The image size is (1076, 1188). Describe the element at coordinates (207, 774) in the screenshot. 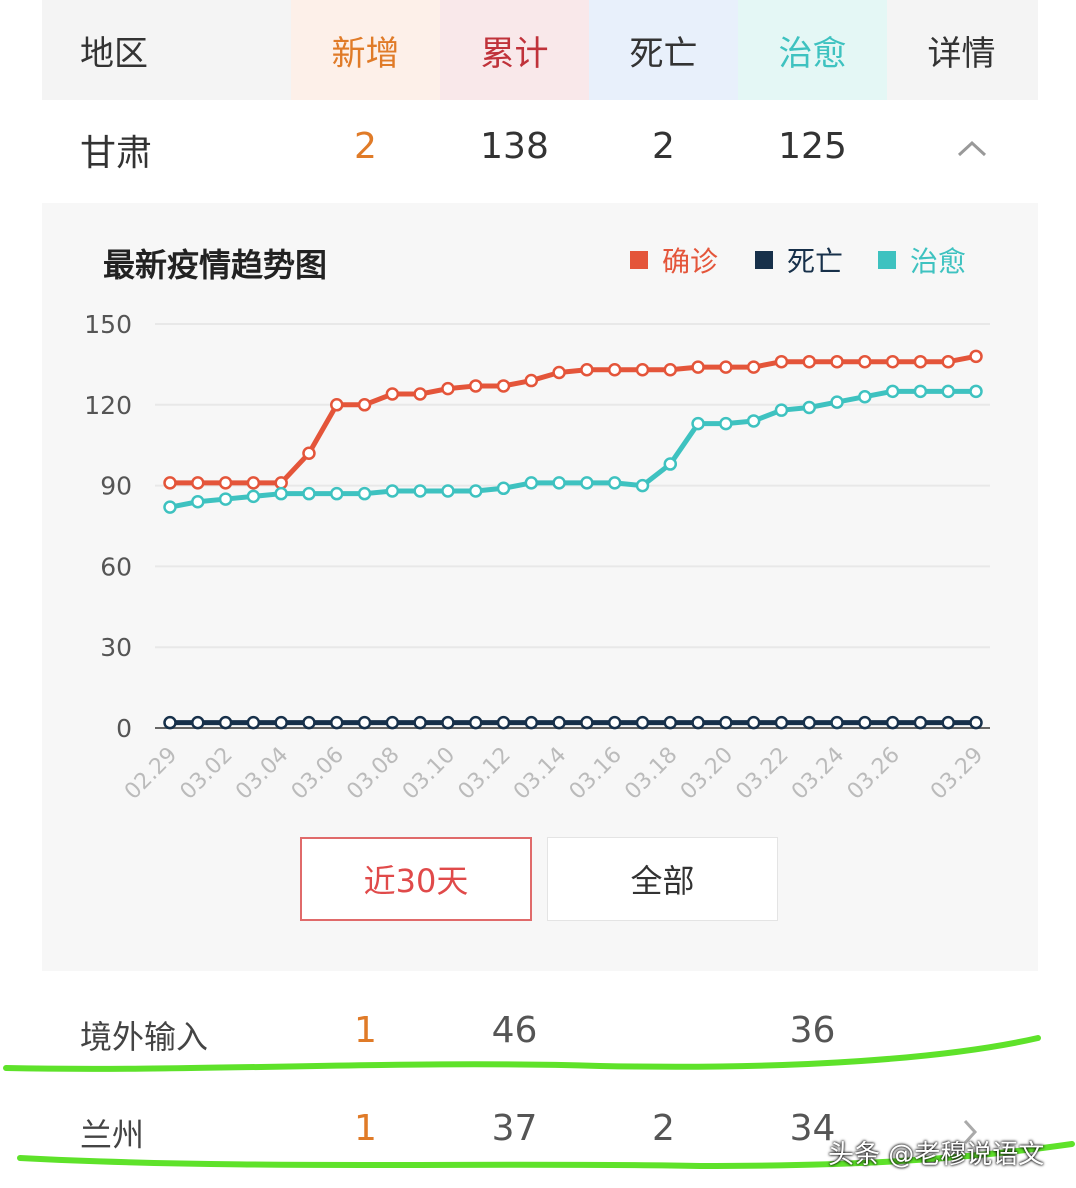

I see `x-tick-label: 03.02` at that location.